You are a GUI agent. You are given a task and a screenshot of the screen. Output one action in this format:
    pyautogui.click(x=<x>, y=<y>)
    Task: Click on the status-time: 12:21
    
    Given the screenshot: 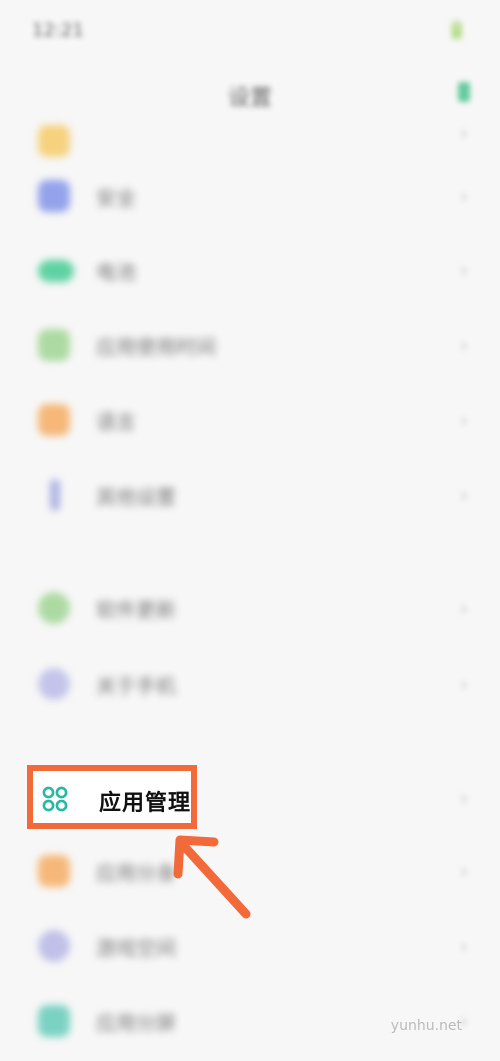 What is the action you would take?
    pyautogui.click(x=58, y=30)
    